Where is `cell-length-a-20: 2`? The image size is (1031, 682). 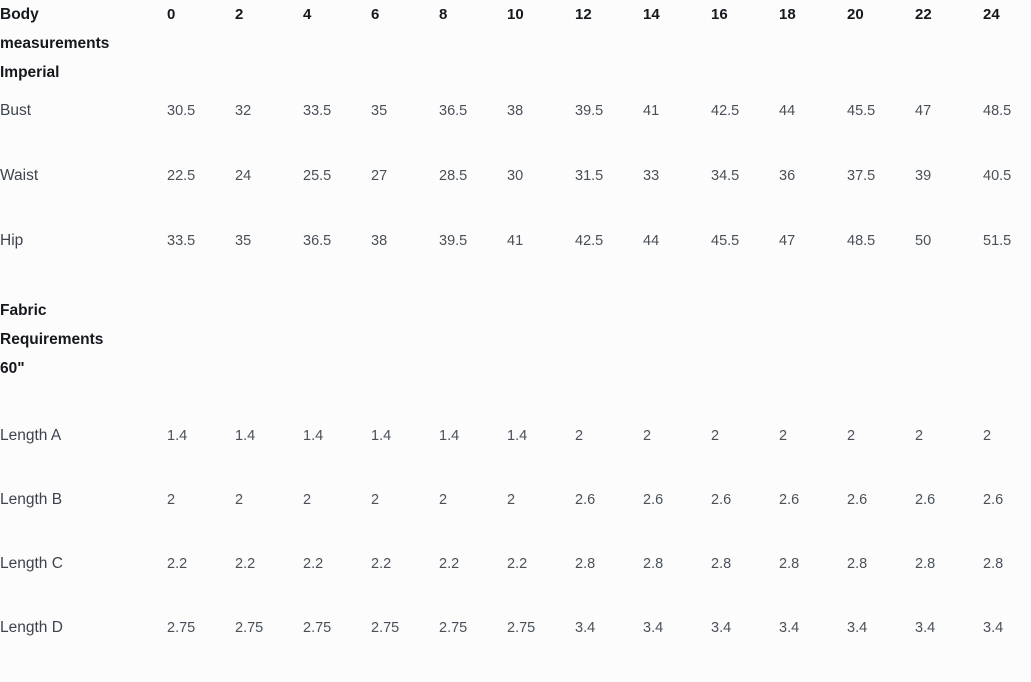
cell-length-a-20: 2 is located at coordinates (851, 436).